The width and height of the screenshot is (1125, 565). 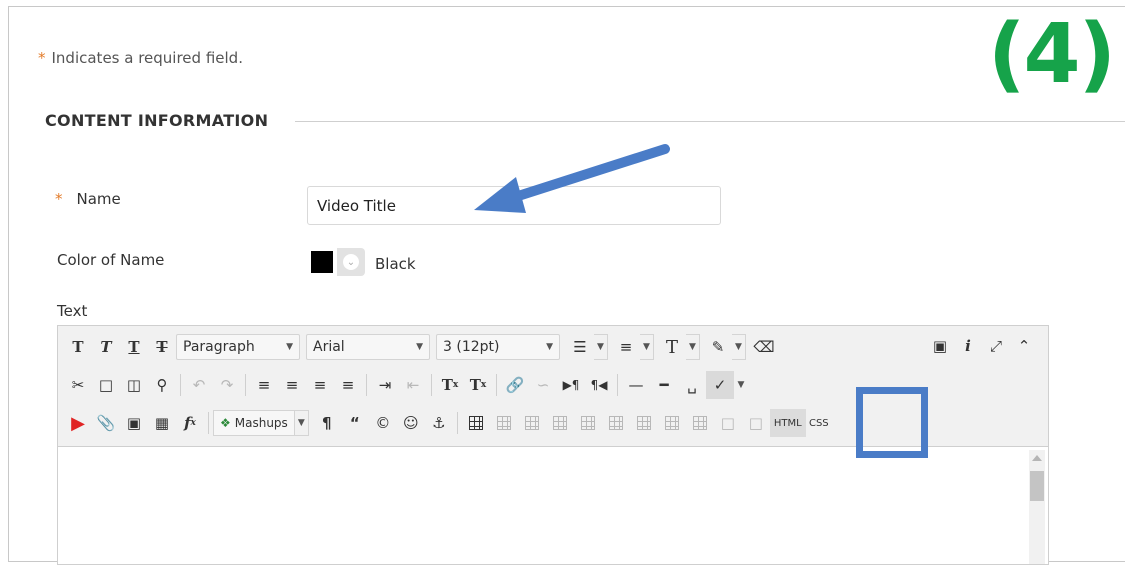 I want to click on section-title: CONTENT INFORMATION, so click(x=157, y=120).